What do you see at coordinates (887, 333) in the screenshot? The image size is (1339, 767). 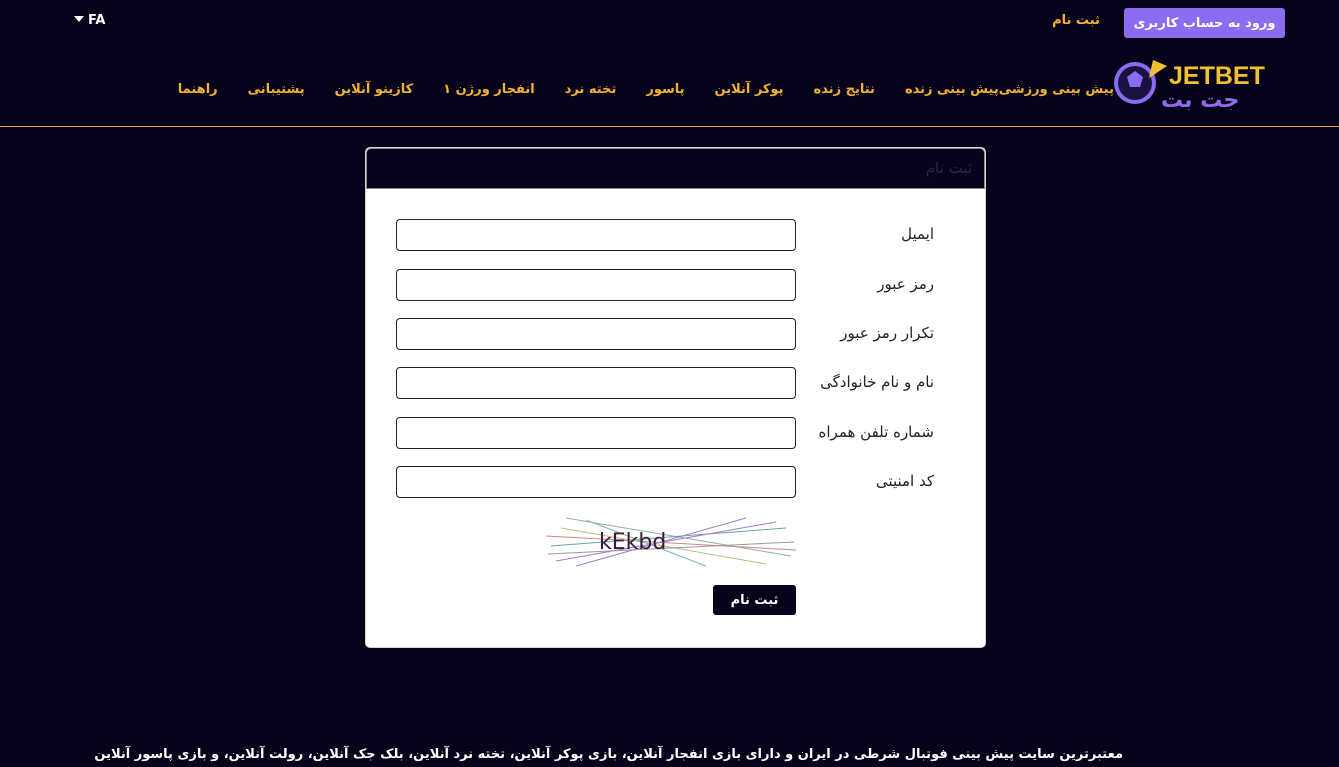 I see `confirm-password-label: تکرار رمز عبور` at bounding box center [887, 333].